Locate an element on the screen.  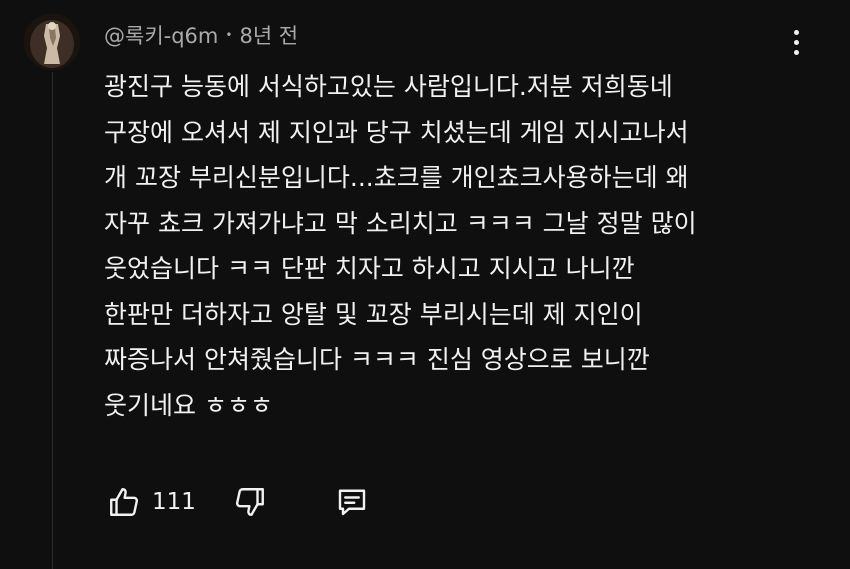
like-count: 111 is located at coordinates (174, 502).